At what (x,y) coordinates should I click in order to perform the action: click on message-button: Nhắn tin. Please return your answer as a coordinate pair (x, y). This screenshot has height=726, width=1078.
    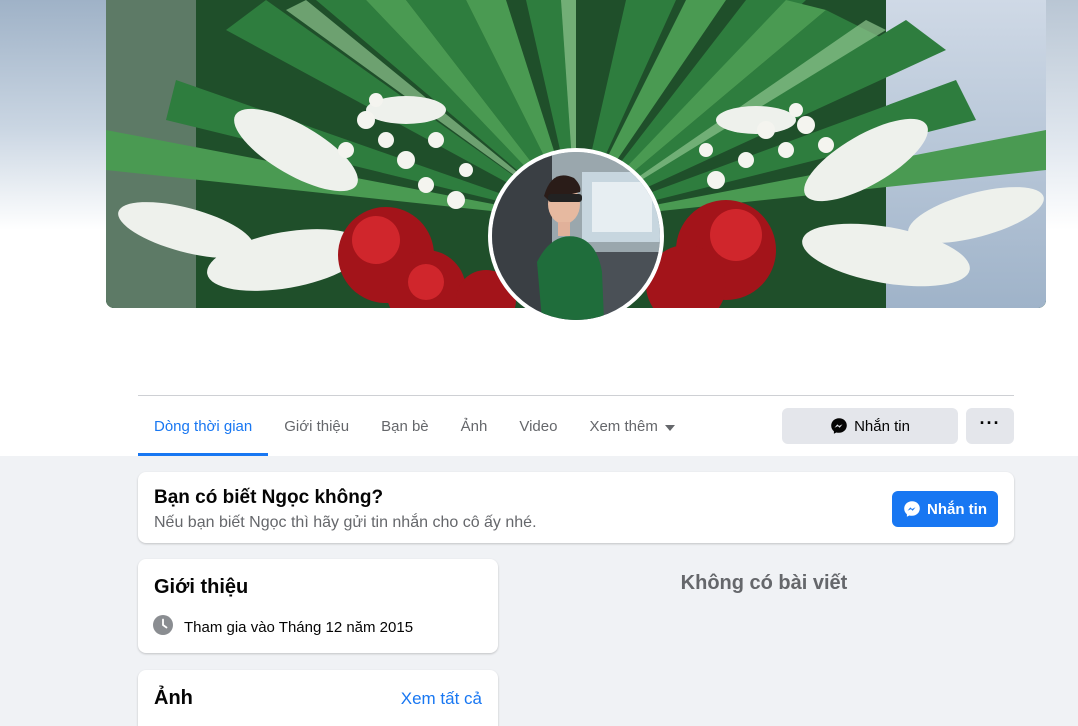
    Looking at the image, I should click on (870, 426).